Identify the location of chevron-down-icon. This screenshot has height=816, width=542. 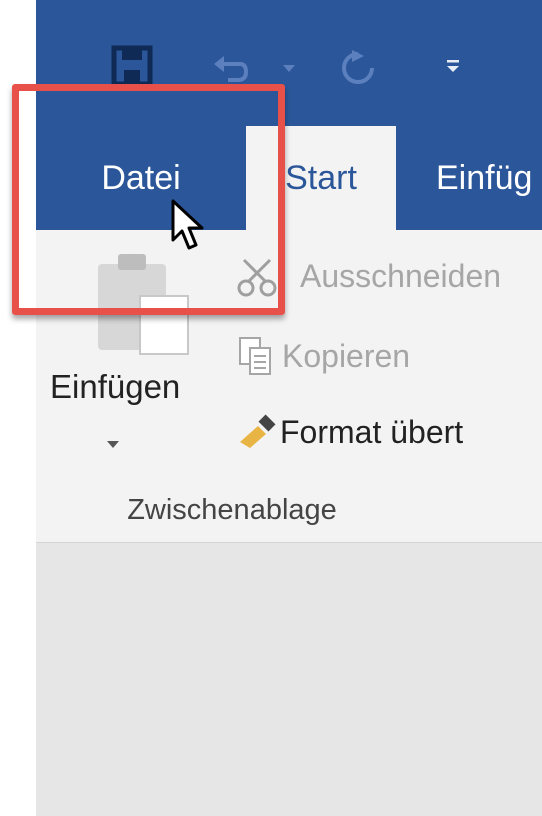
(289, 69).